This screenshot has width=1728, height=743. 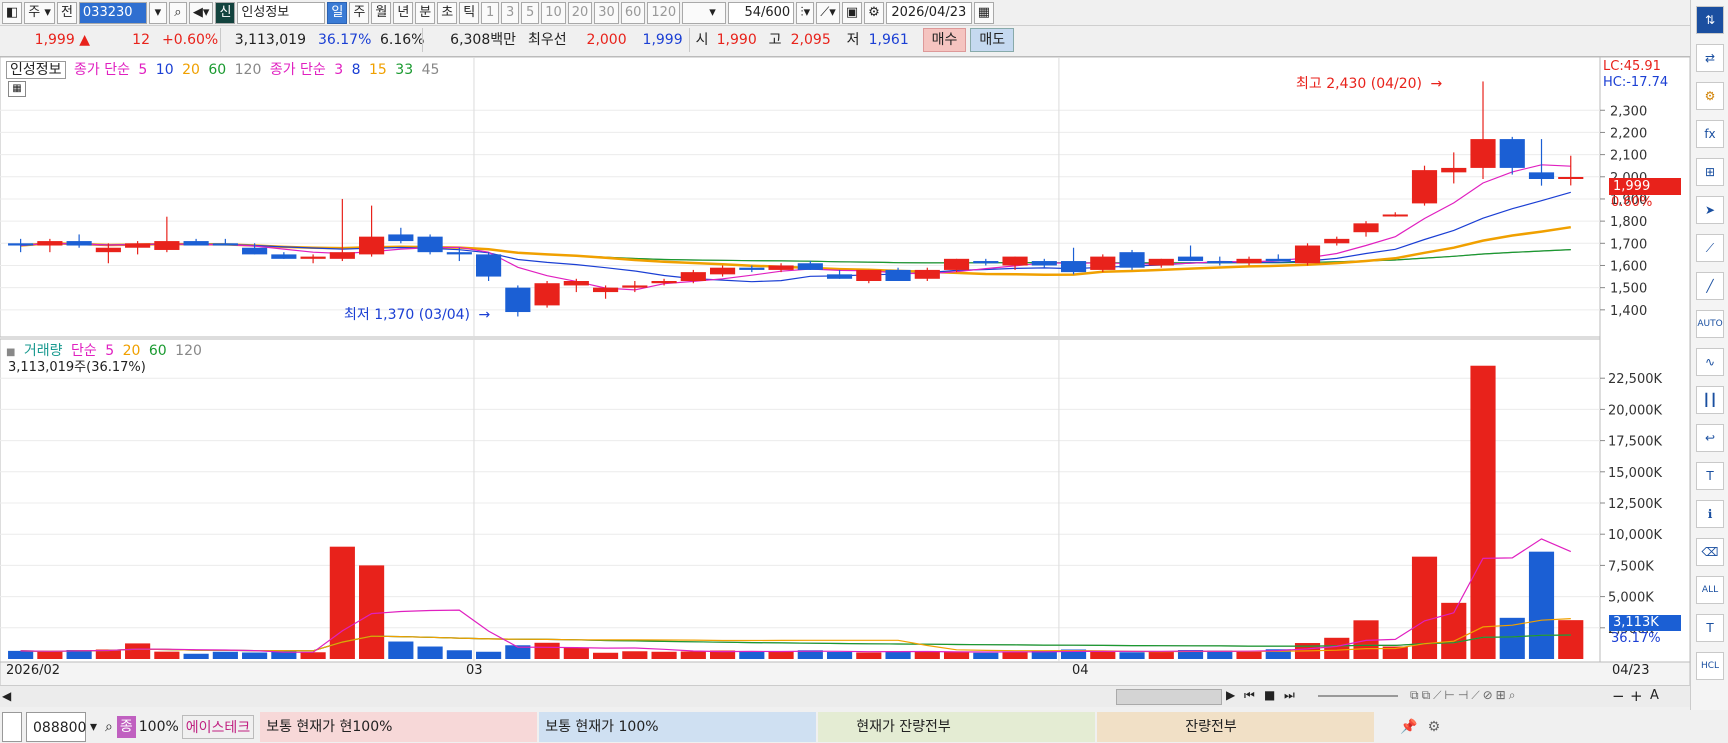 I want to click on hcl-icon: HCL, so click(x=1710, y=666).